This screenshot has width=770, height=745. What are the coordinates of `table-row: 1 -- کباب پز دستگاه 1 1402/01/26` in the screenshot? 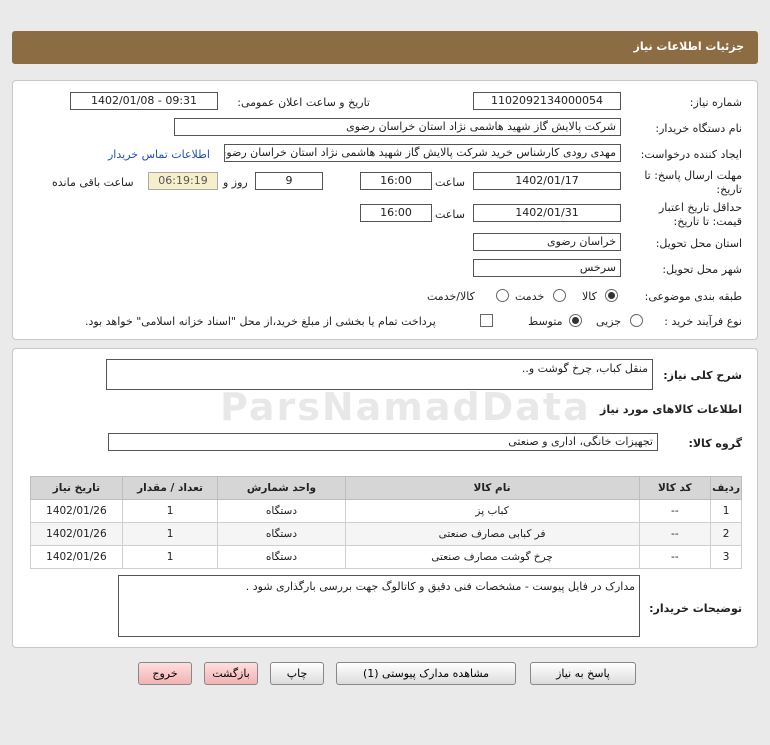 It's located at (386, 511).